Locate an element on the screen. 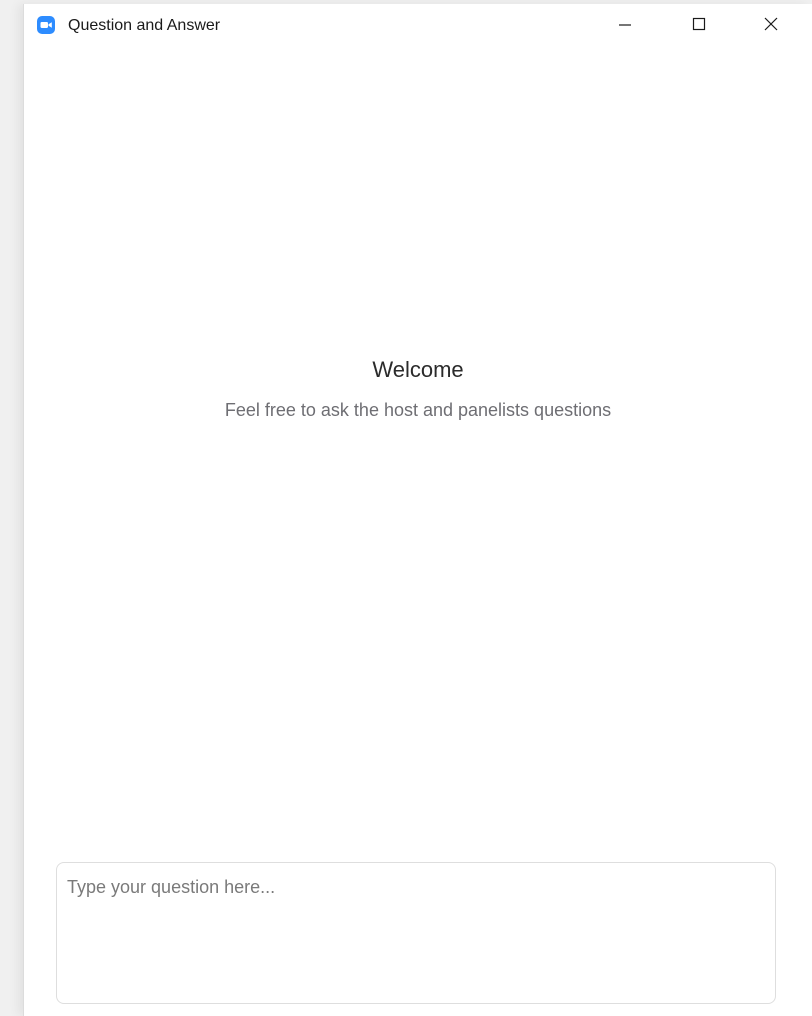  minimize-button is located at coordinates (625, 26).